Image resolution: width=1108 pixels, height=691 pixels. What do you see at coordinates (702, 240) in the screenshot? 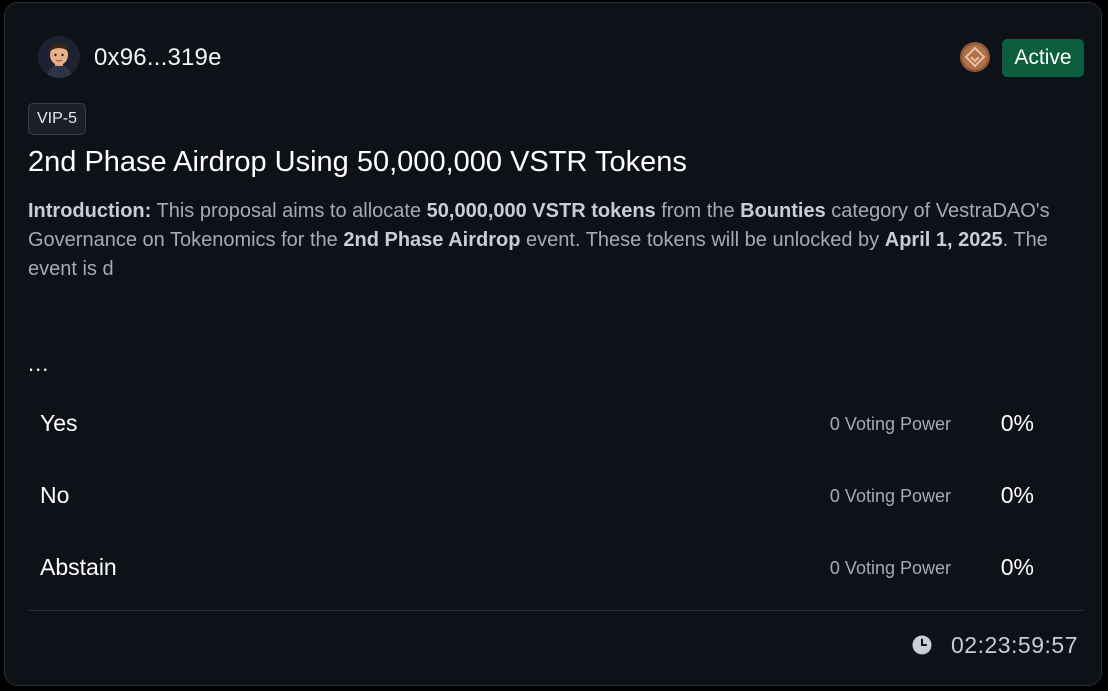
I see `desc-text-4: event. These tokens will be unlocked by` at bounding box center [702, 240].